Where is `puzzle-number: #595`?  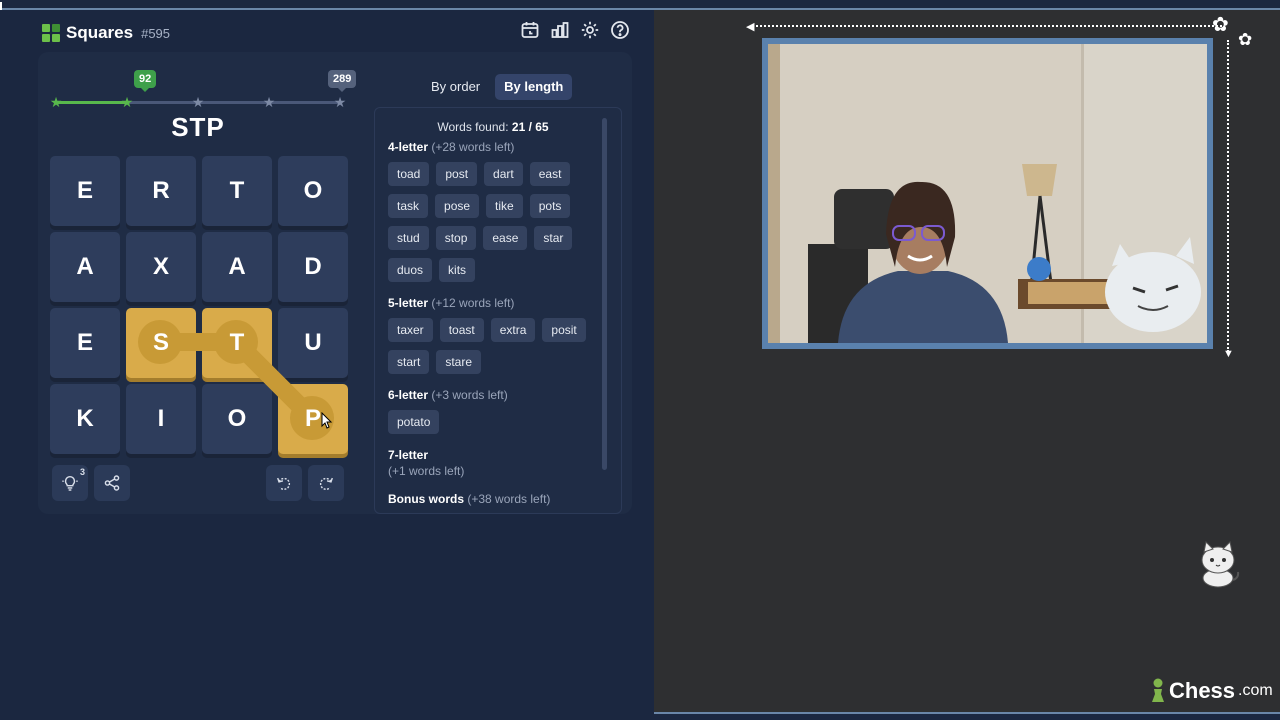 puzzle-number: #595 is located at coordinates (156, 33).